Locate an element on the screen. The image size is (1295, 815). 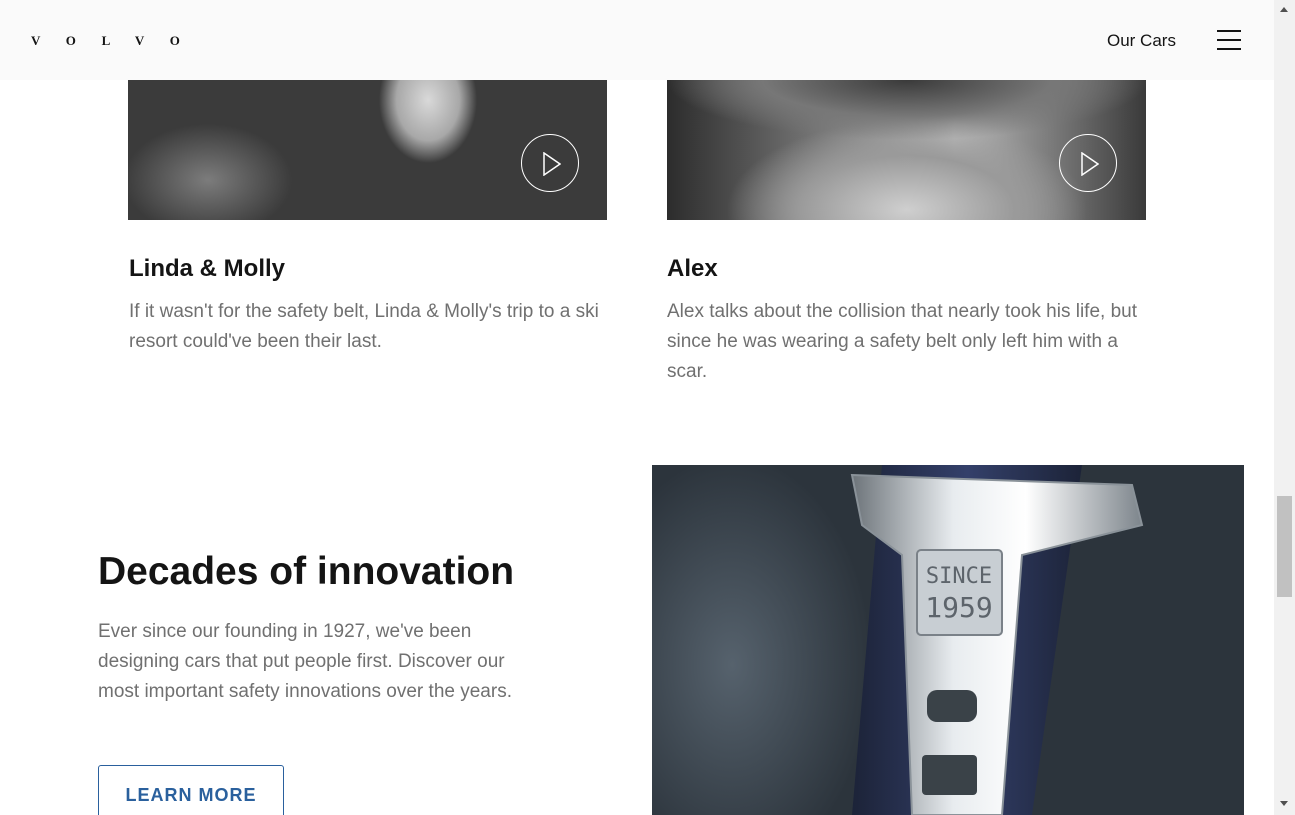
story-title-alex: Alex is located at coordinates (692, 268).